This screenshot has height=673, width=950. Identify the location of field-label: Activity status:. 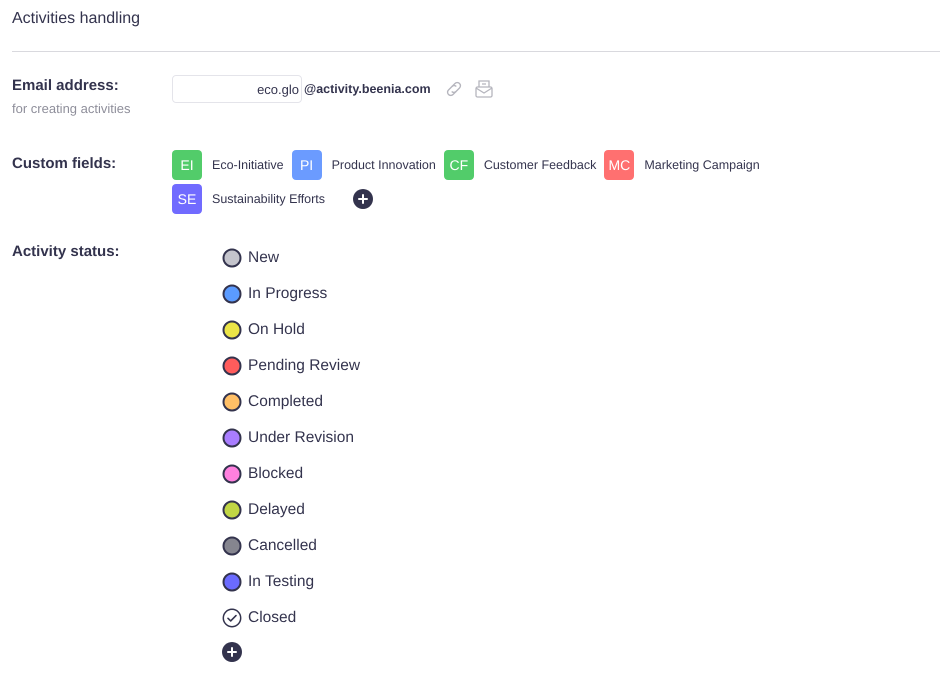
(66, 252).